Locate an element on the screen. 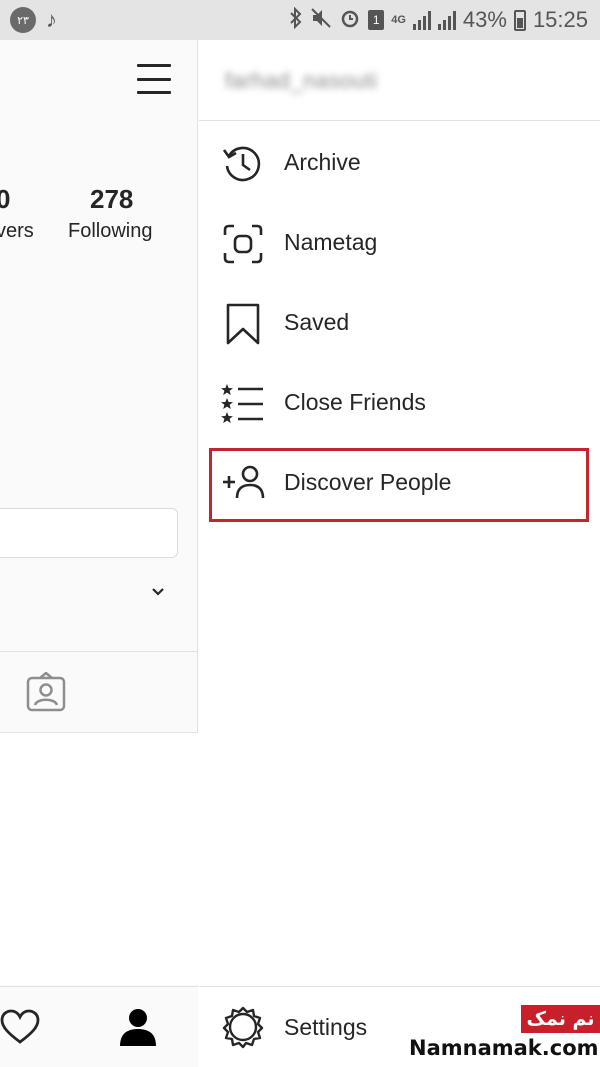 This screenshot has height=1067, width=600. network-type: 4G is located at coordinates (398, 20).